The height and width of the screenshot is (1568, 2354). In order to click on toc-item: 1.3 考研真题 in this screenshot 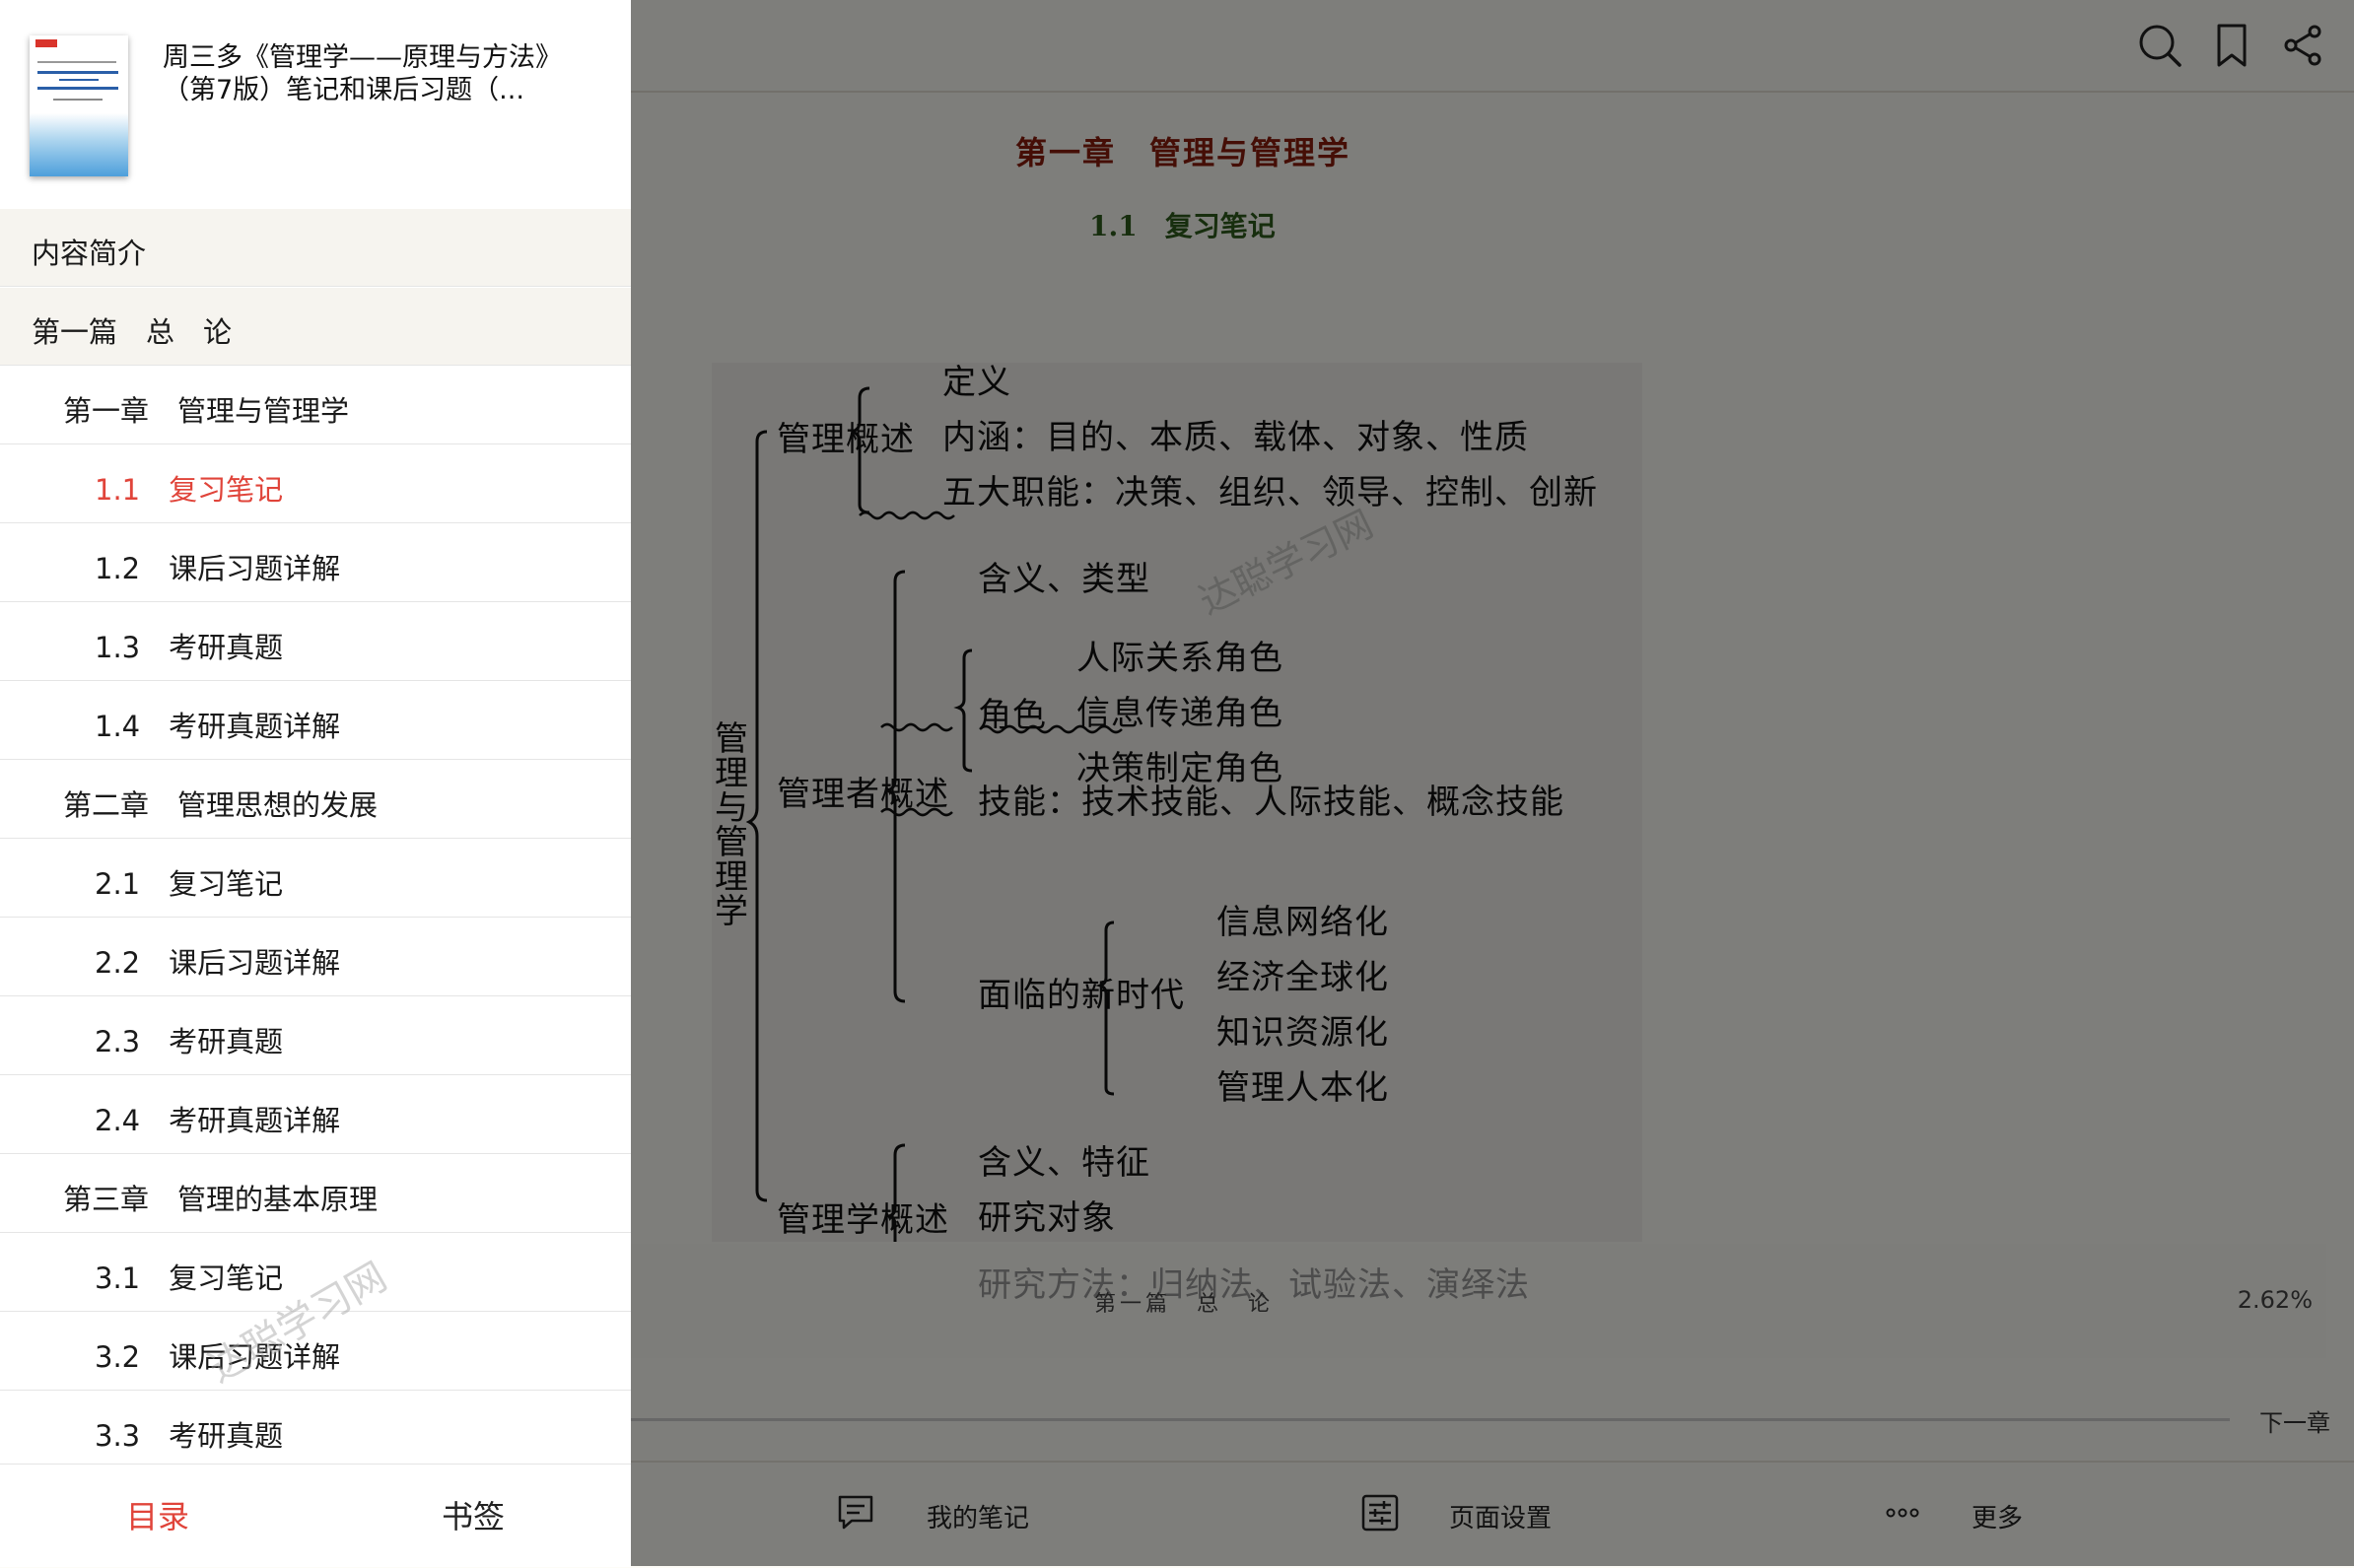, I will do `click(315, 642)`.